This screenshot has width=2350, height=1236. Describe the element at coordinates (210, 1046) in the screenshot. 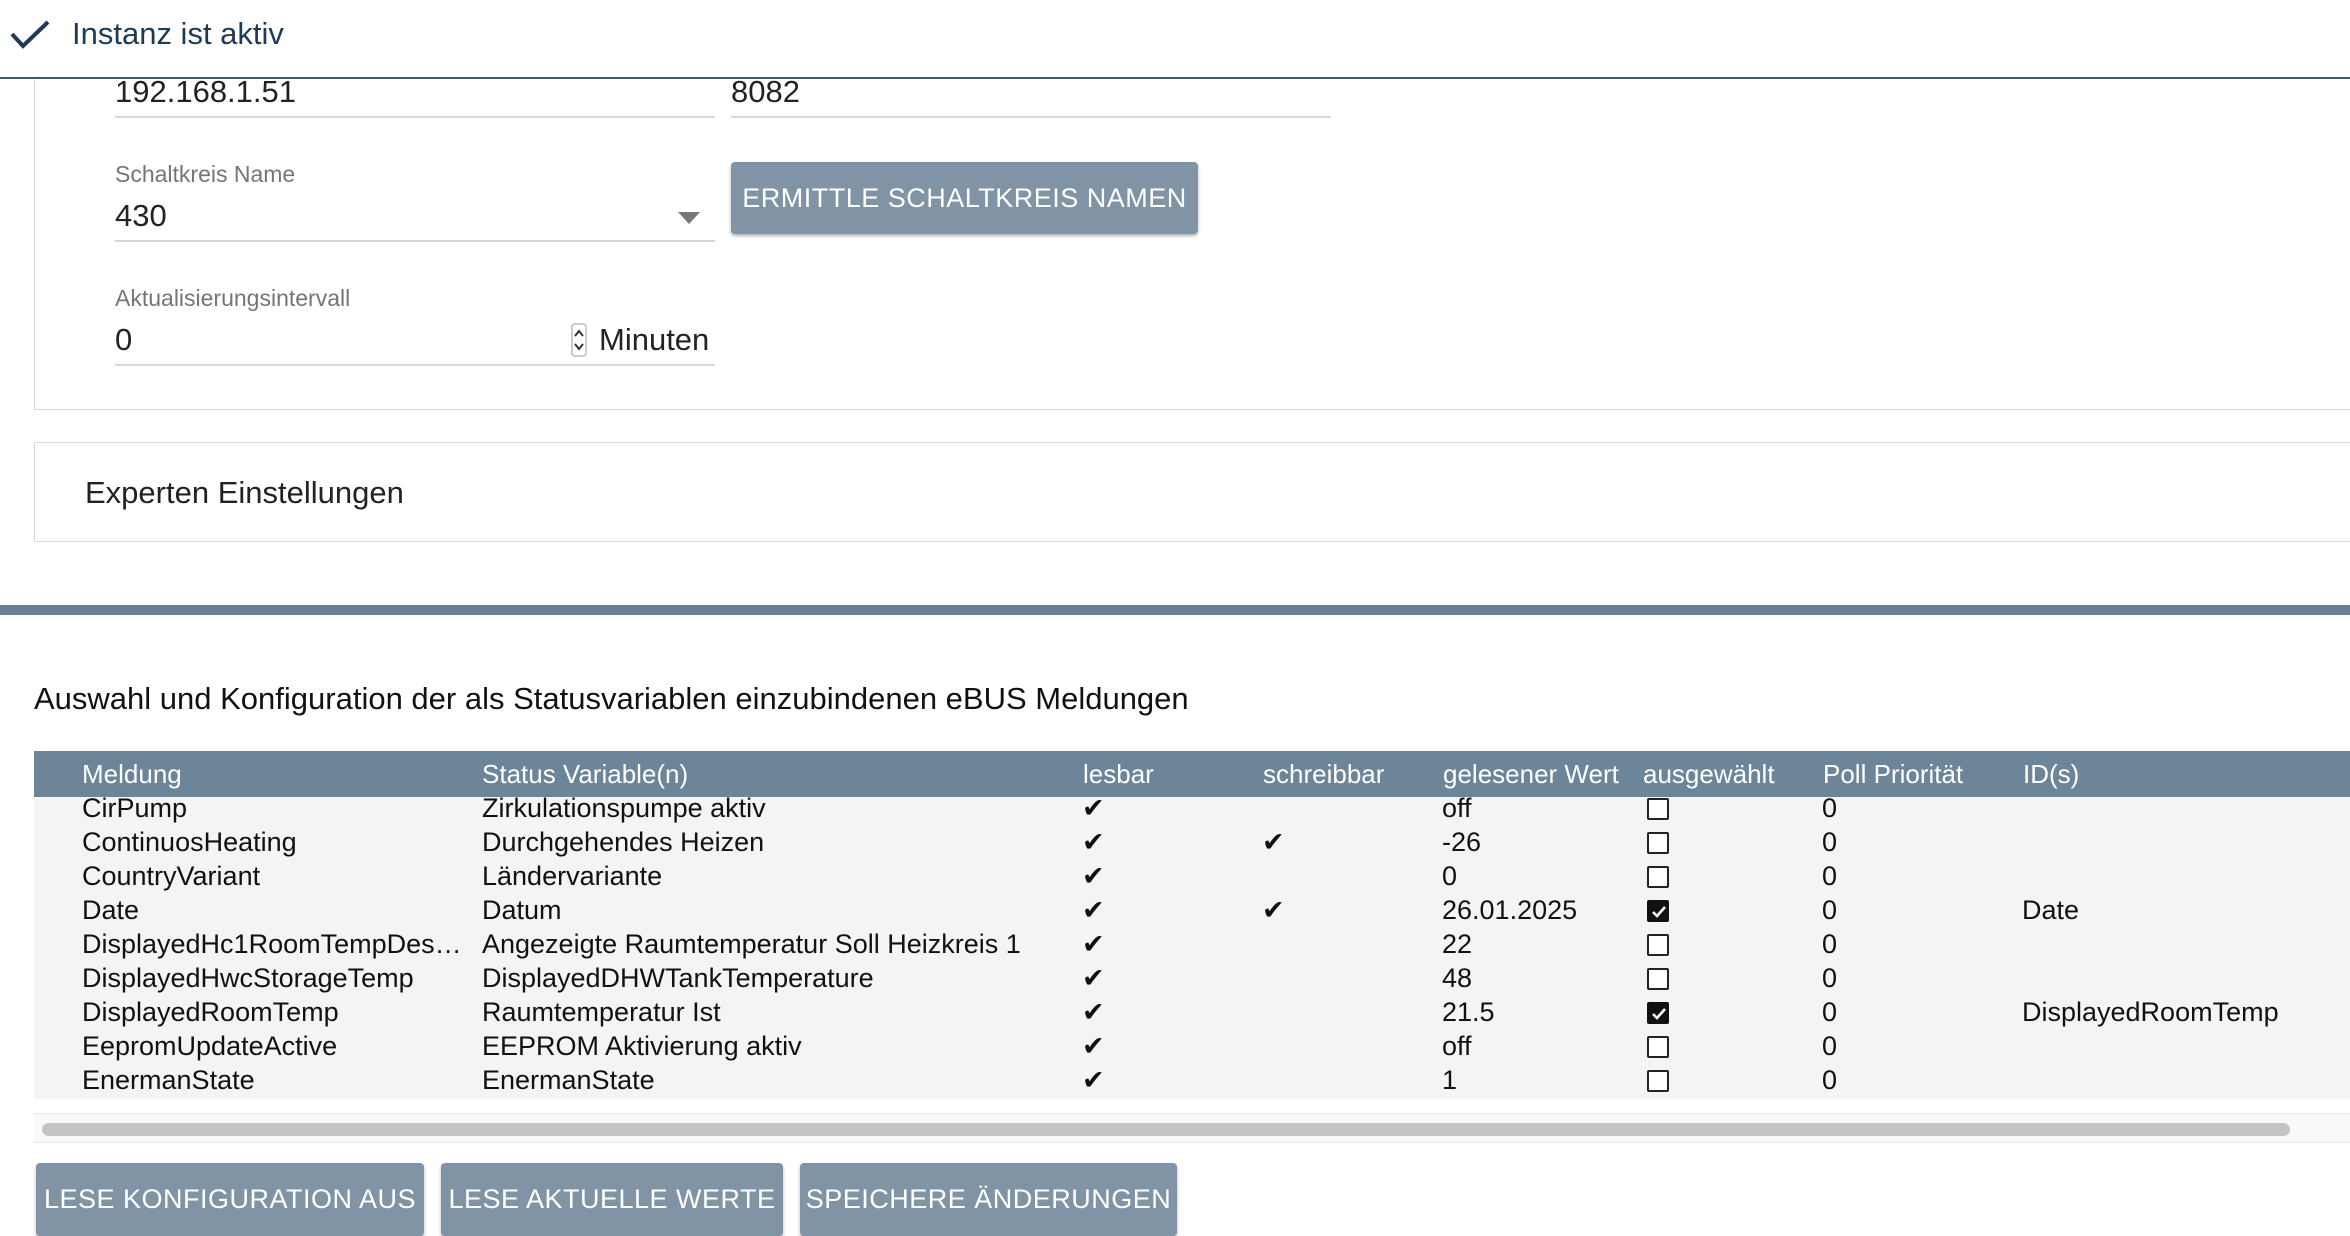

I see `message-name: EepromUpdateActive` at that location.